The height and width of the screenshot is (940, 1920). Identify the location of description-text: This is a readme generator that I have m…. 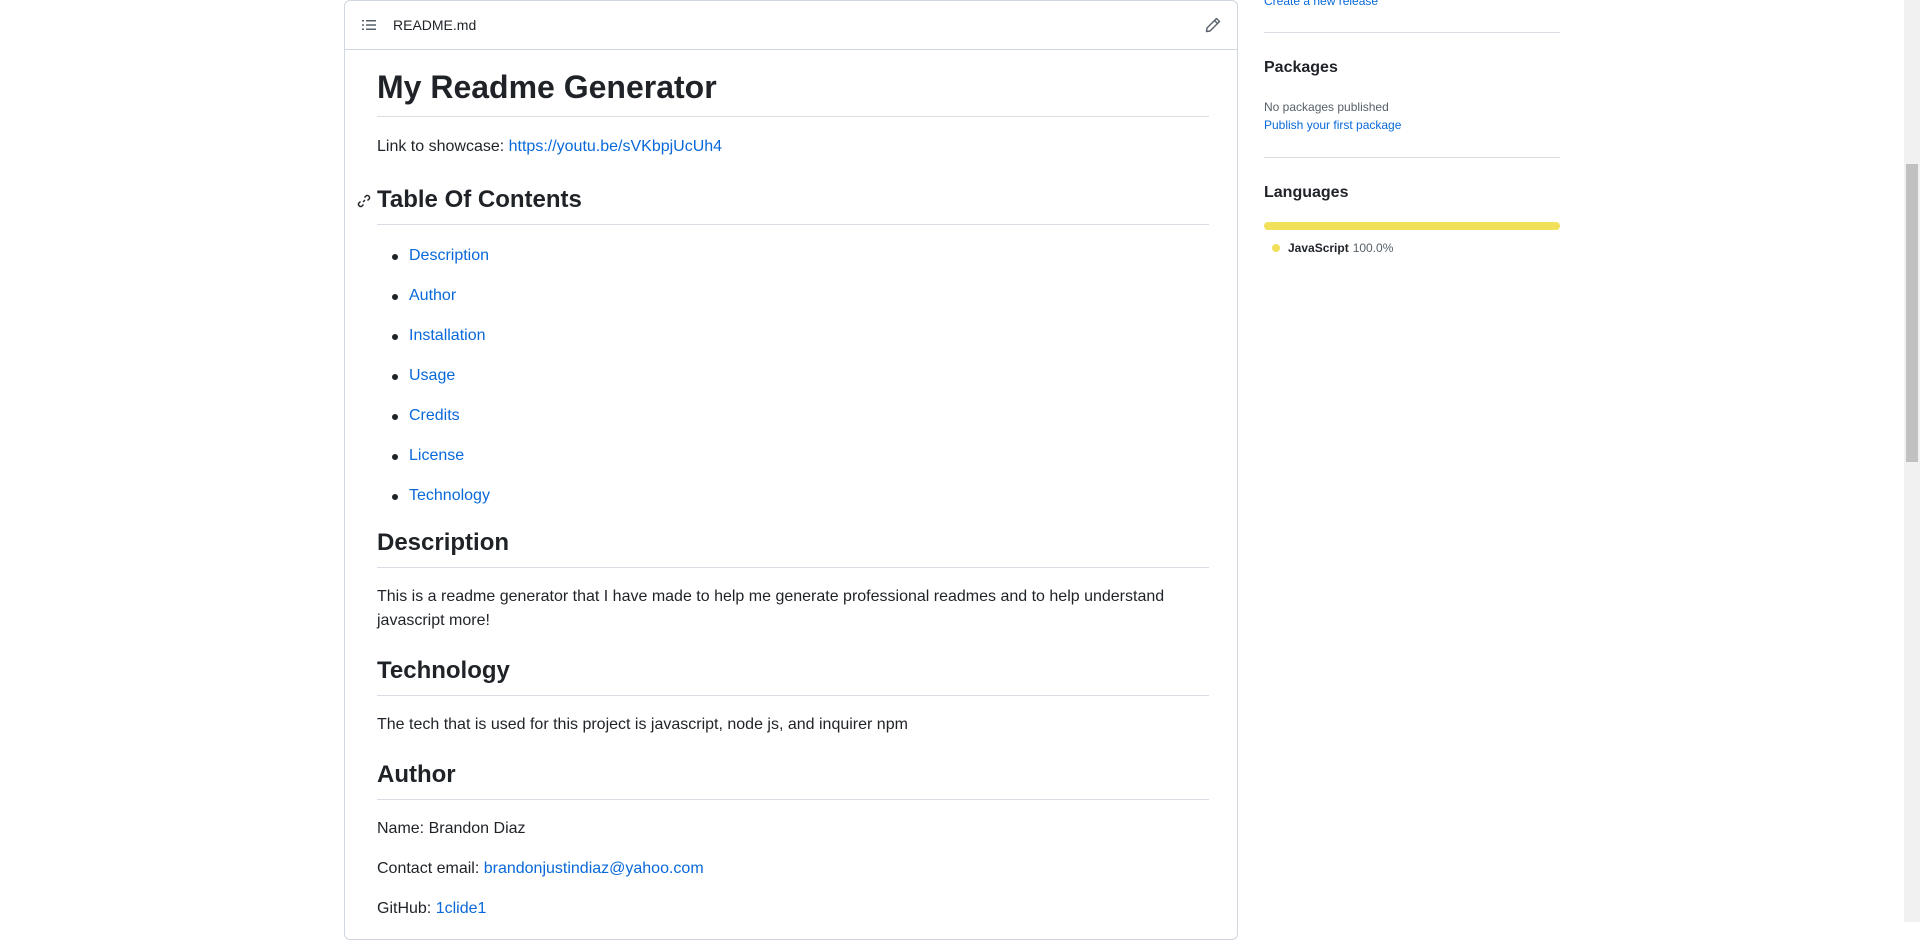
(771, 608).